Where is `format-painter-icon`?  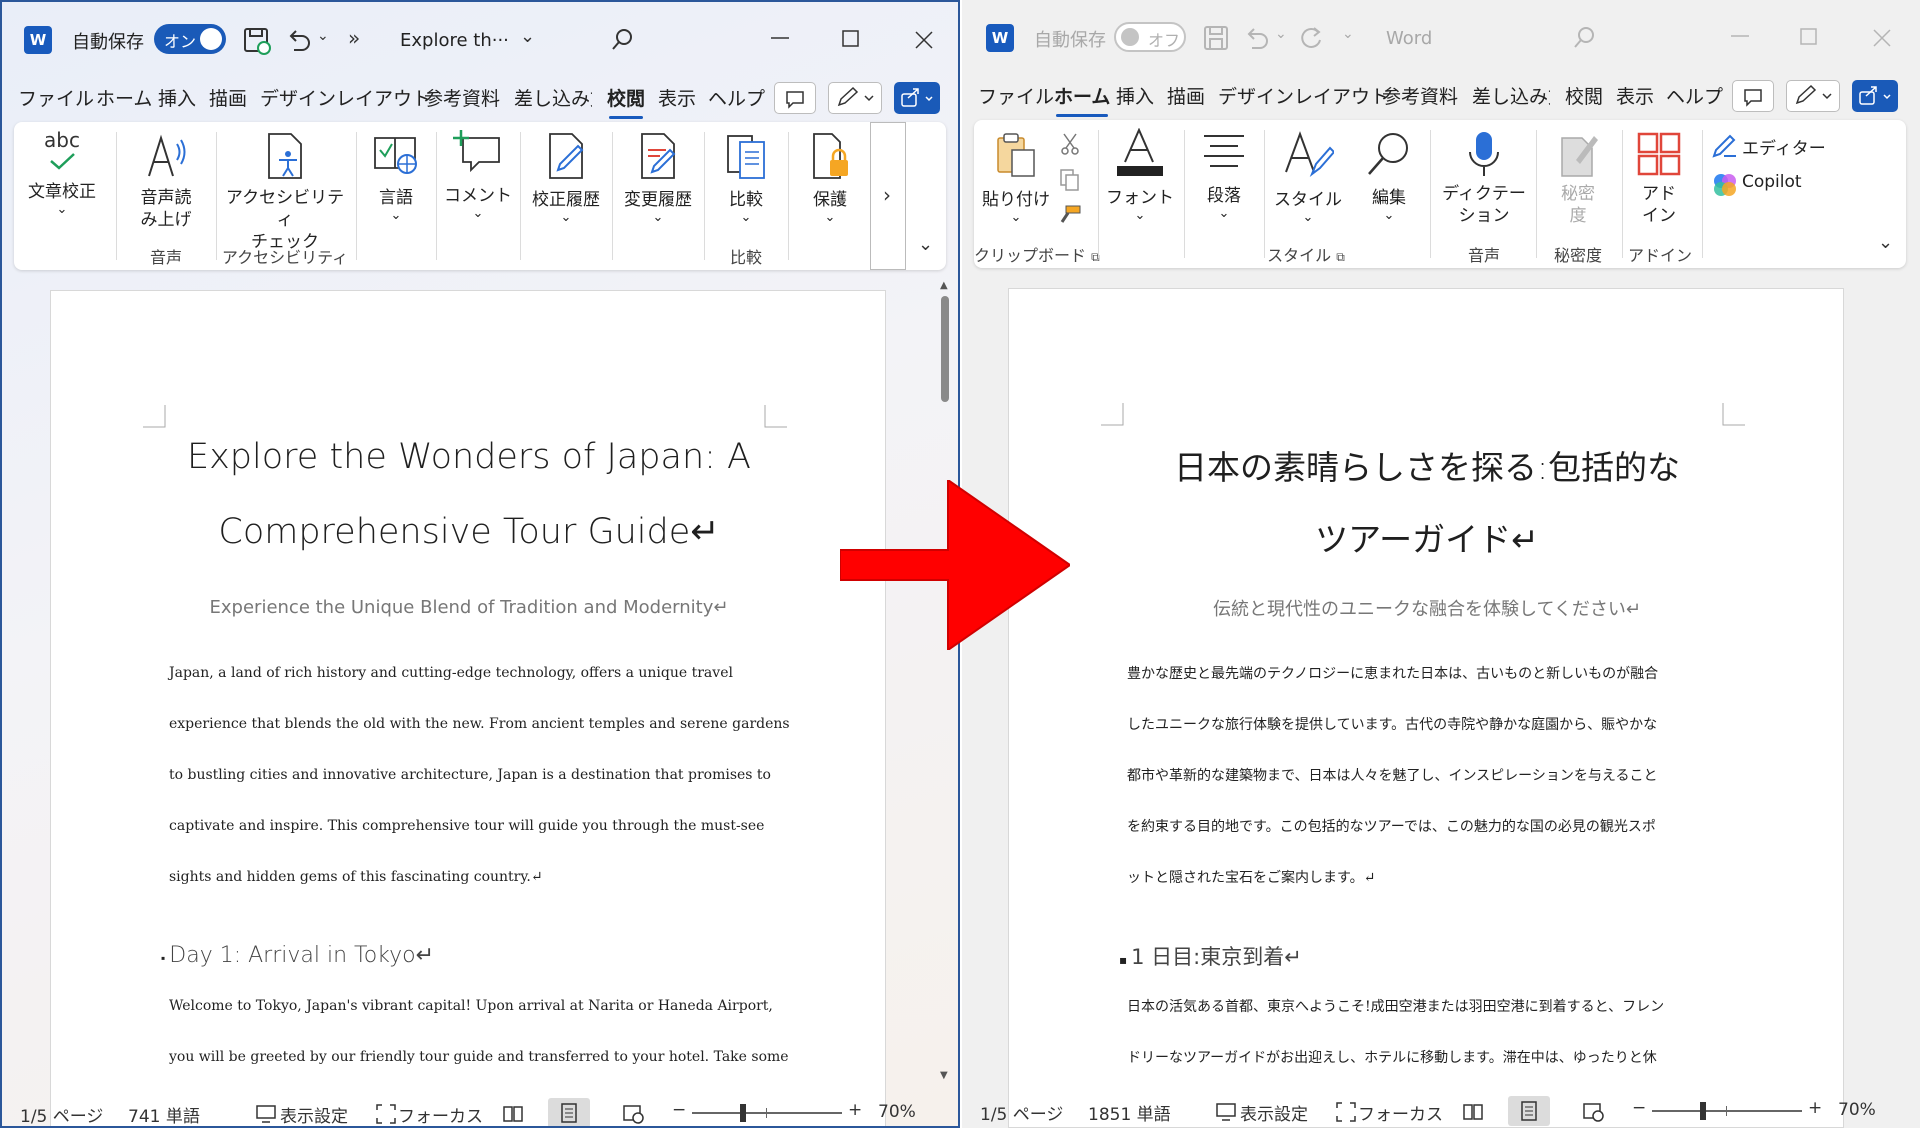 format-painter-icon is located at coordinates (1070, 216).